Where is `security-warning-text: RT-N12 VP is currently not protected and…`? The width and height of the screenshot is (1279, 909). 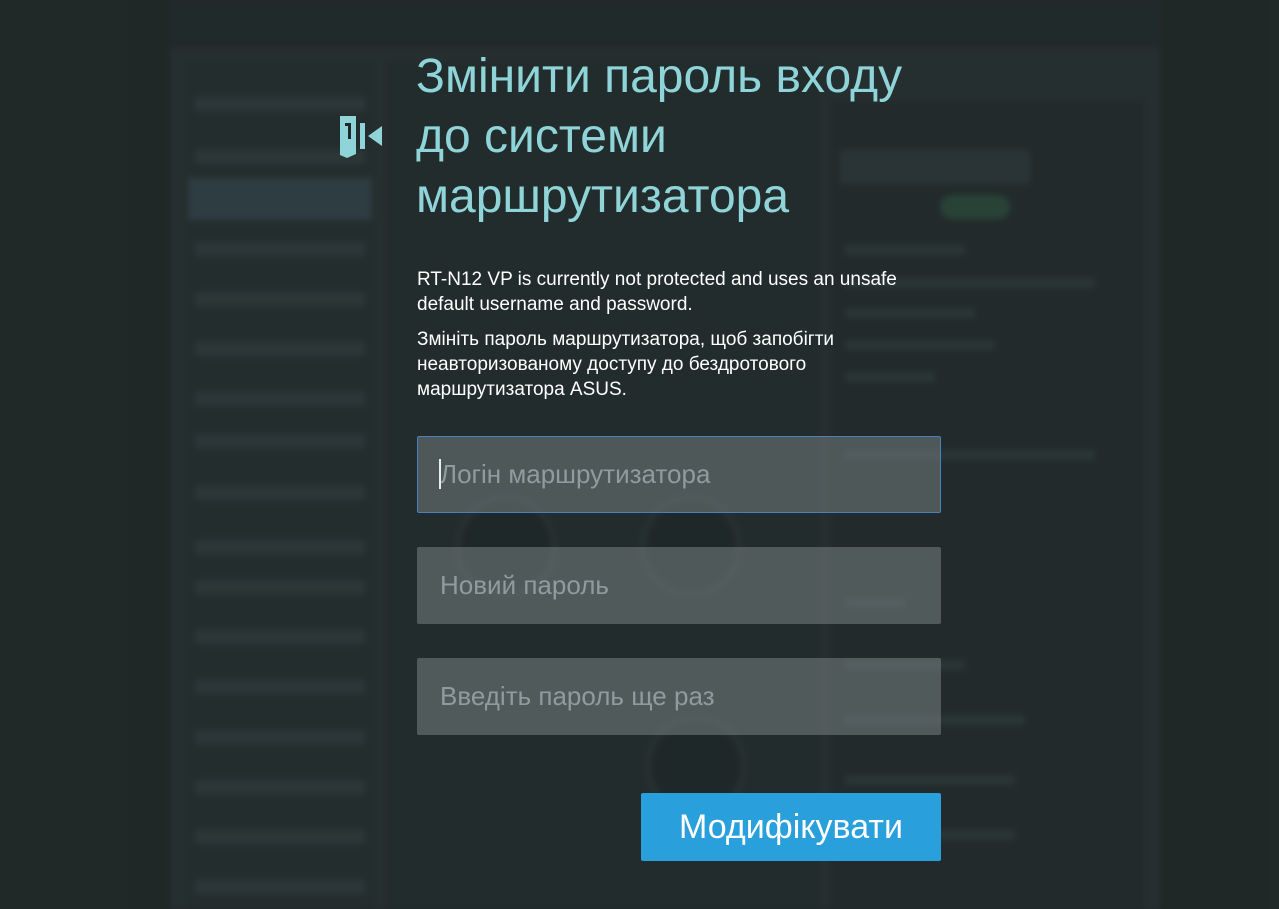 security-warning-text: RT-N12 VP is currently not protected and… is located at coordinates (657, 292).